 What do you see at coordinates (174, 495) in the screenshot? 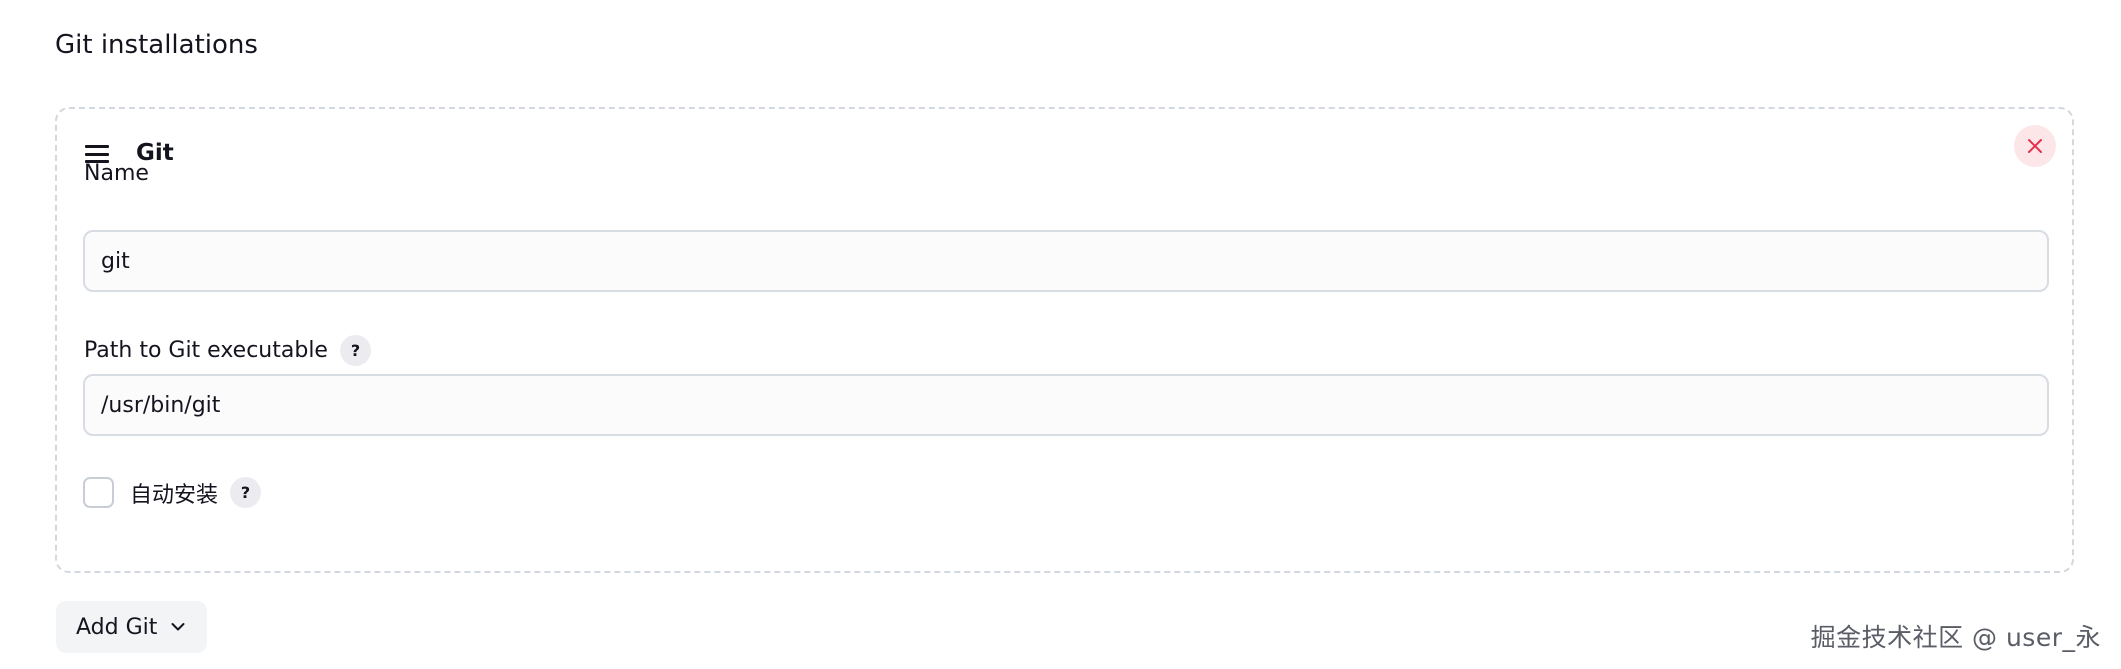
I see `auto-install-label: 自动安装` at bounding box center [174, 495].